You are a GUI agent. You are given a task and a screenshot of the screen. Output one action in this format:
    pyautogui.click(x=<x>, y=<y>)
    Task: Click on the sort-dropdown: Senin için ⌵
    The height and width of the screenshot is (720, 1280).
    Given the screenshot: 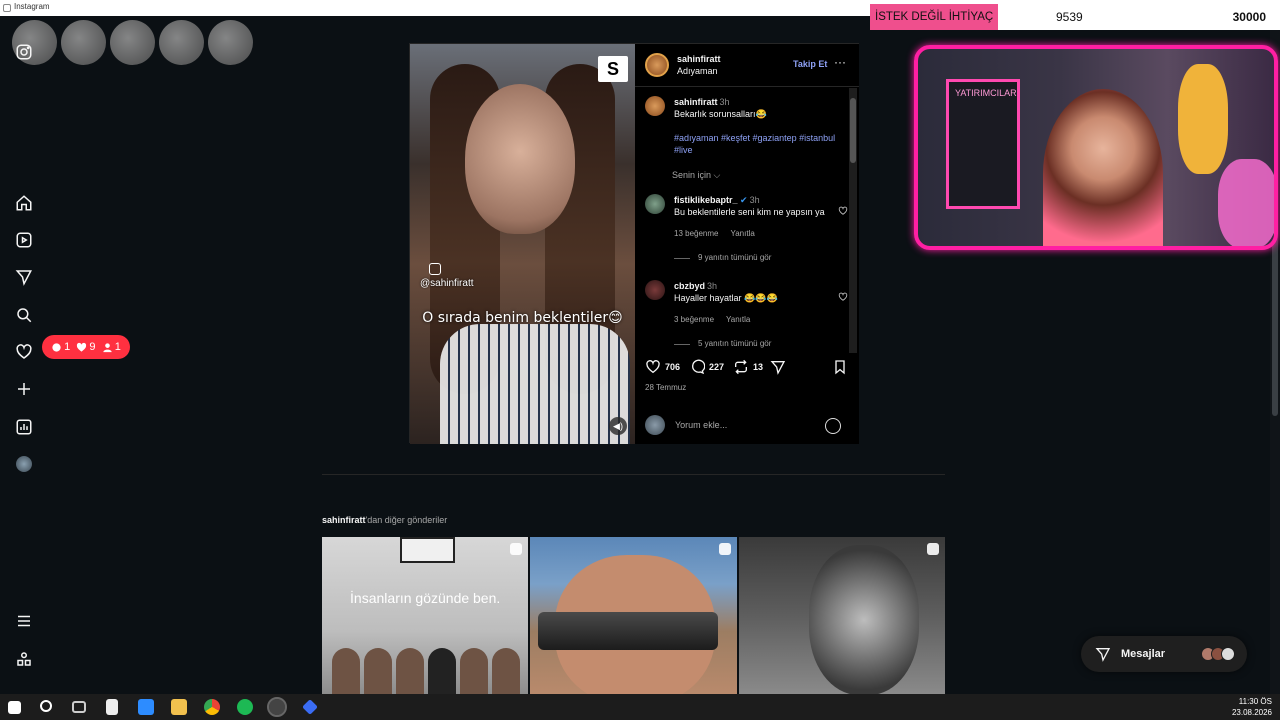 What is the action you would take?
    pyautogui.click(x=696, y=175)
    